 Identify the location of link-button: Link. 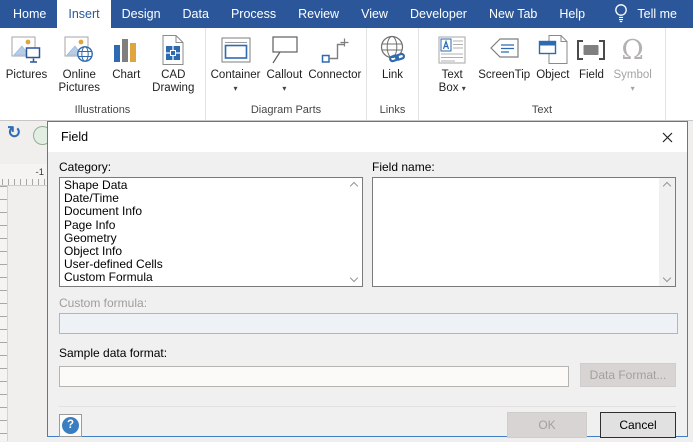
(393, 65).